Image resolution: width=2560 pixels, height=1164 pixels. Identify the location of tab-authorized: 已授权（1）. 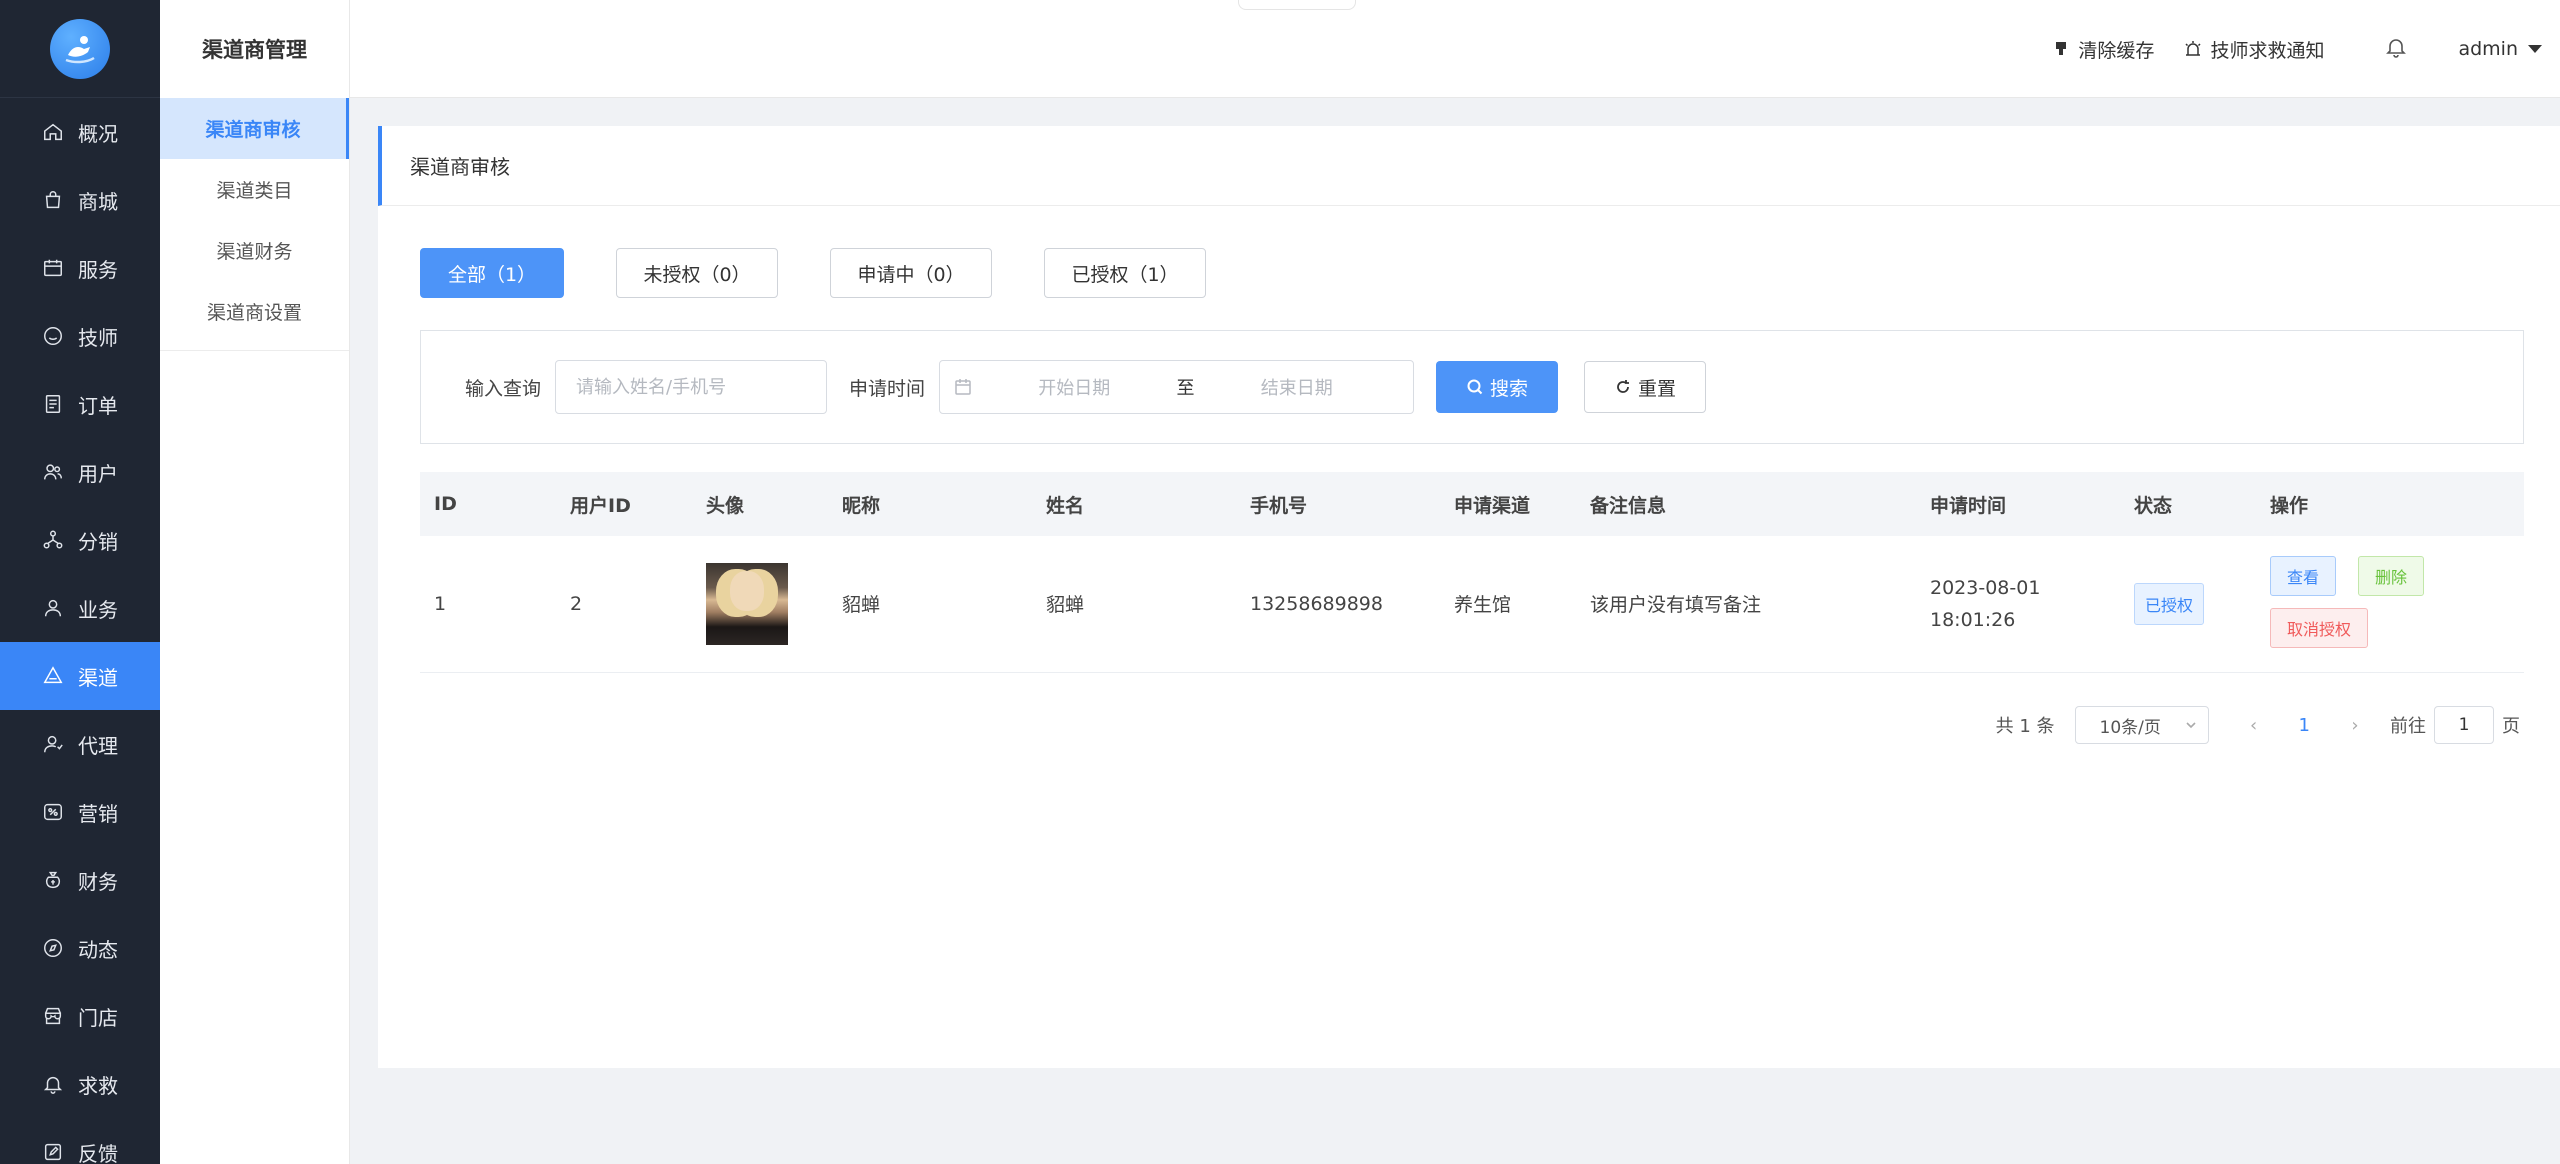
(1125, 273).